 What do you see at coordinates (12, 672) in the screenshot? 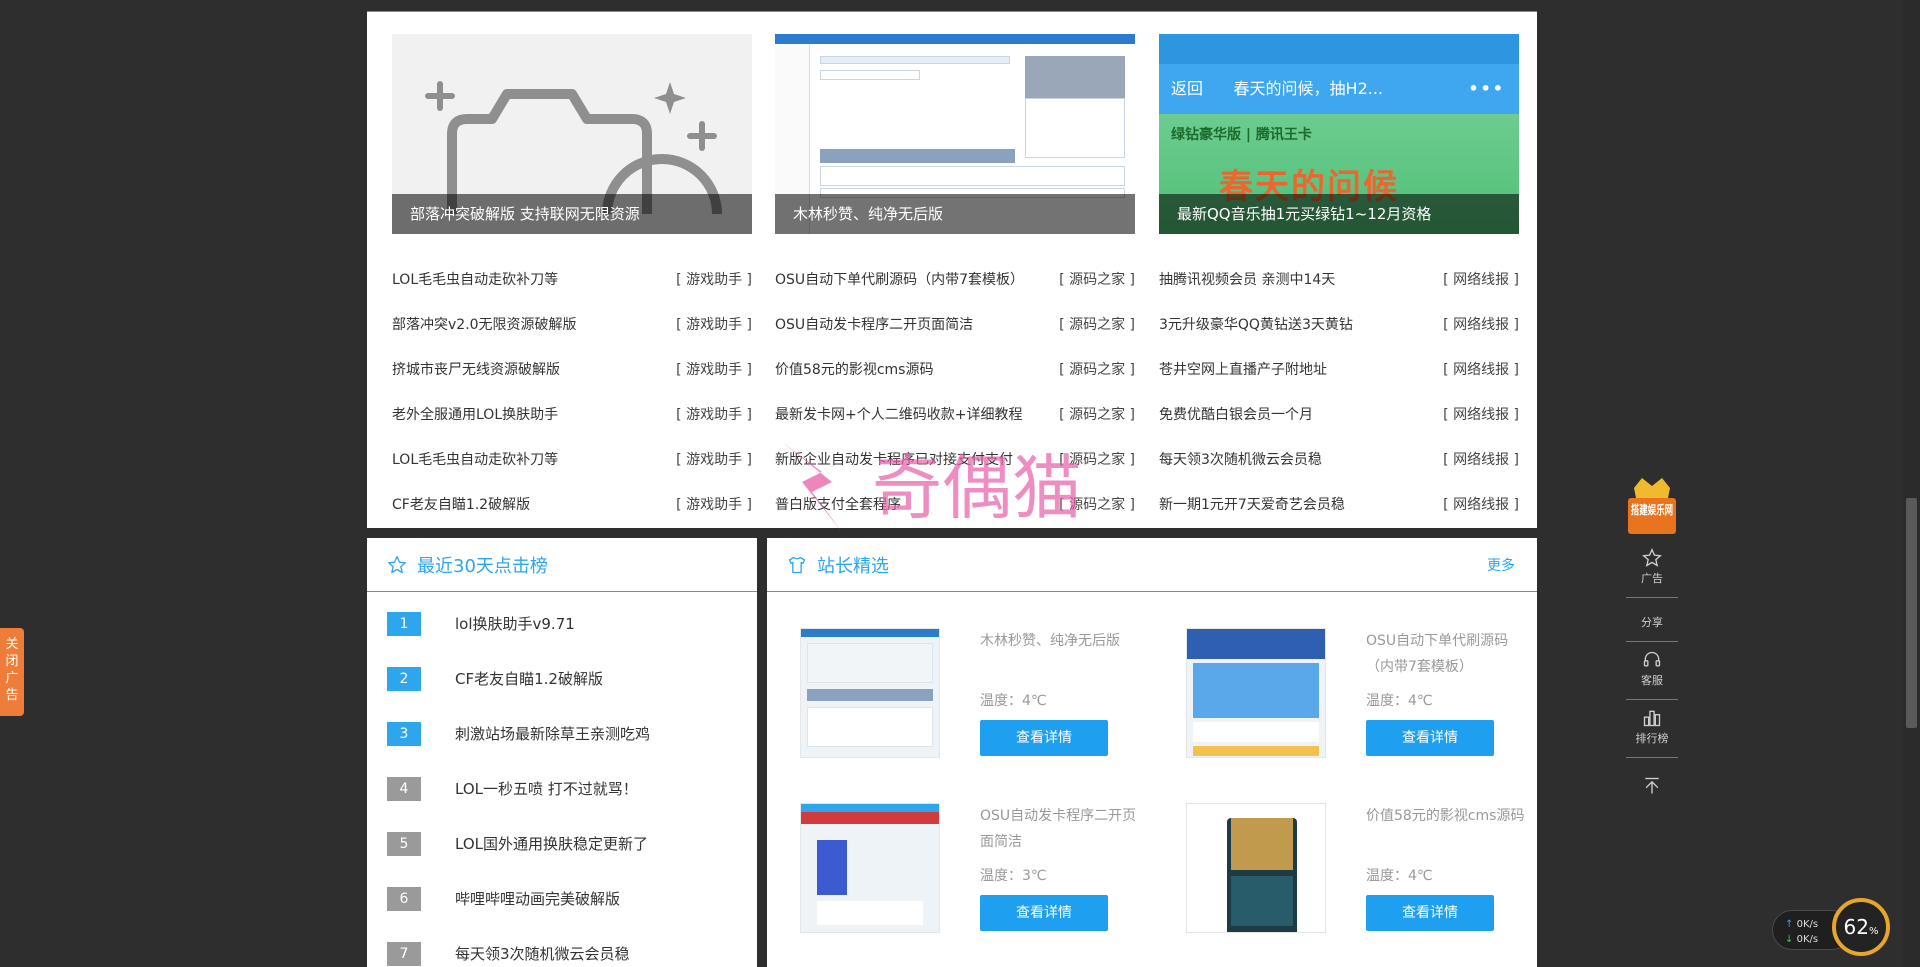
I see `close-ad-button: 关闭广告` at bounding box center [12, 672].